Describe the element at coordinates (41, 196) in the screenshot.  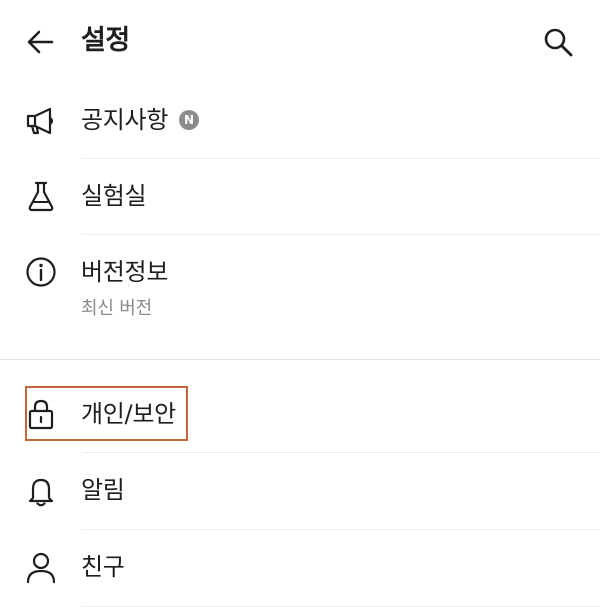
I see `flask-icon` at that location.